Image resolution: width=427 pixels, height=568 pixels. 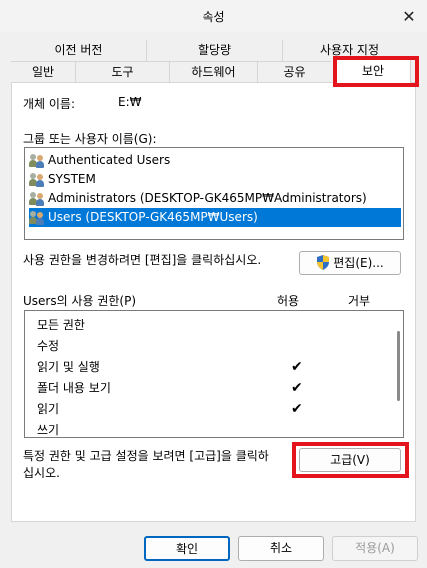 What do you see at coordinates (214, 160) in the screenshot?
I see `list-item: Authenticated Users` at bounding box center [214, 160].